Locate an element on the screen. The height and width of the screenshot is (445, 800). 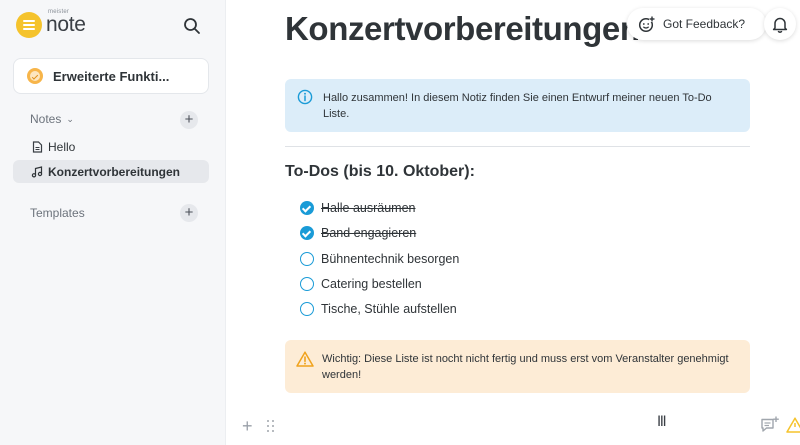
document-icon is located at coordinates (37, 146).